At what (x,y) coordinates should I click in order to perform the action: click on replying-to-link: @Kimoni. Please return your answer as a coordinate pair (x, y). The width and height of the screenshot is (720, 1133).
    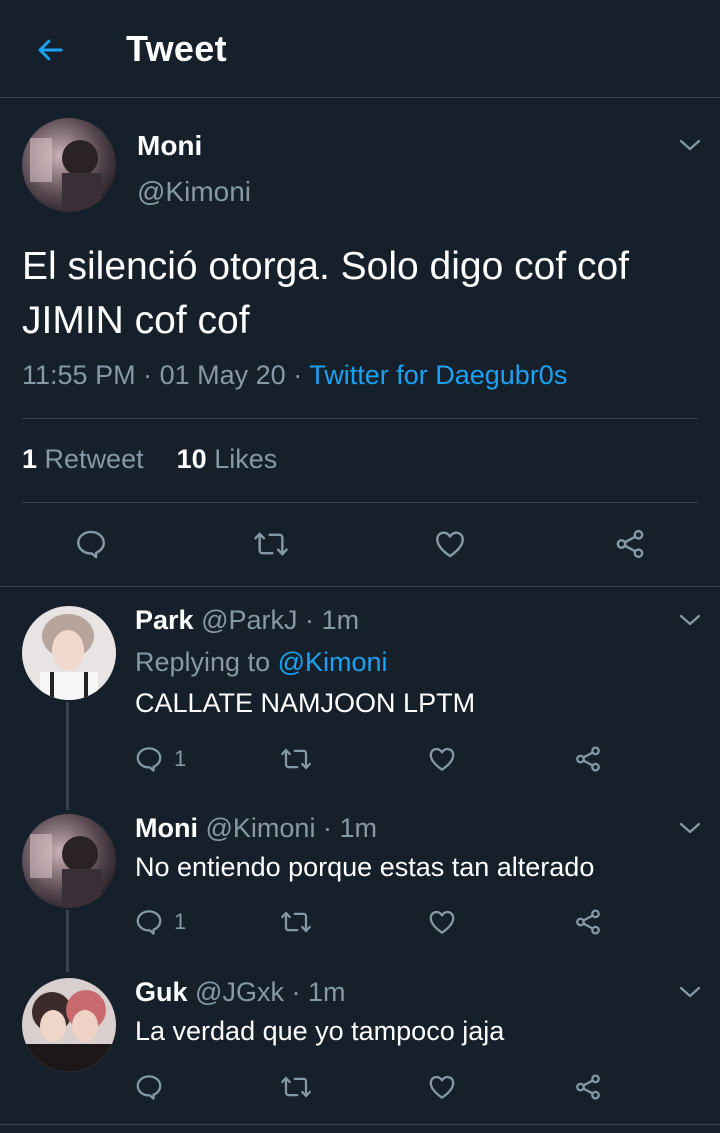
    Looking at the image, I should click on (333, 662).